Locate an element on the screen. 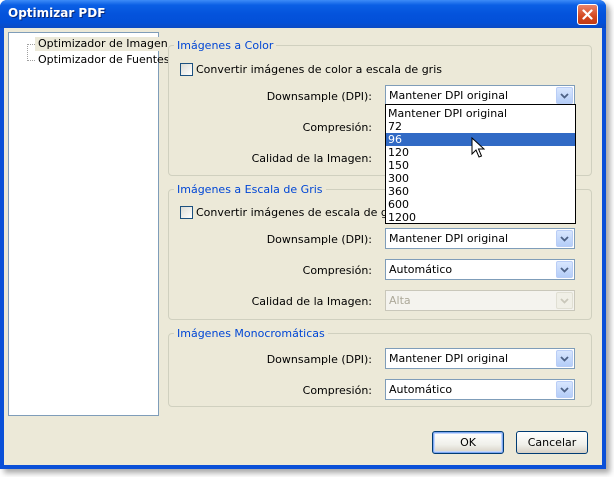  gray-compression-select: Automático is located at coordinates (480, 269).